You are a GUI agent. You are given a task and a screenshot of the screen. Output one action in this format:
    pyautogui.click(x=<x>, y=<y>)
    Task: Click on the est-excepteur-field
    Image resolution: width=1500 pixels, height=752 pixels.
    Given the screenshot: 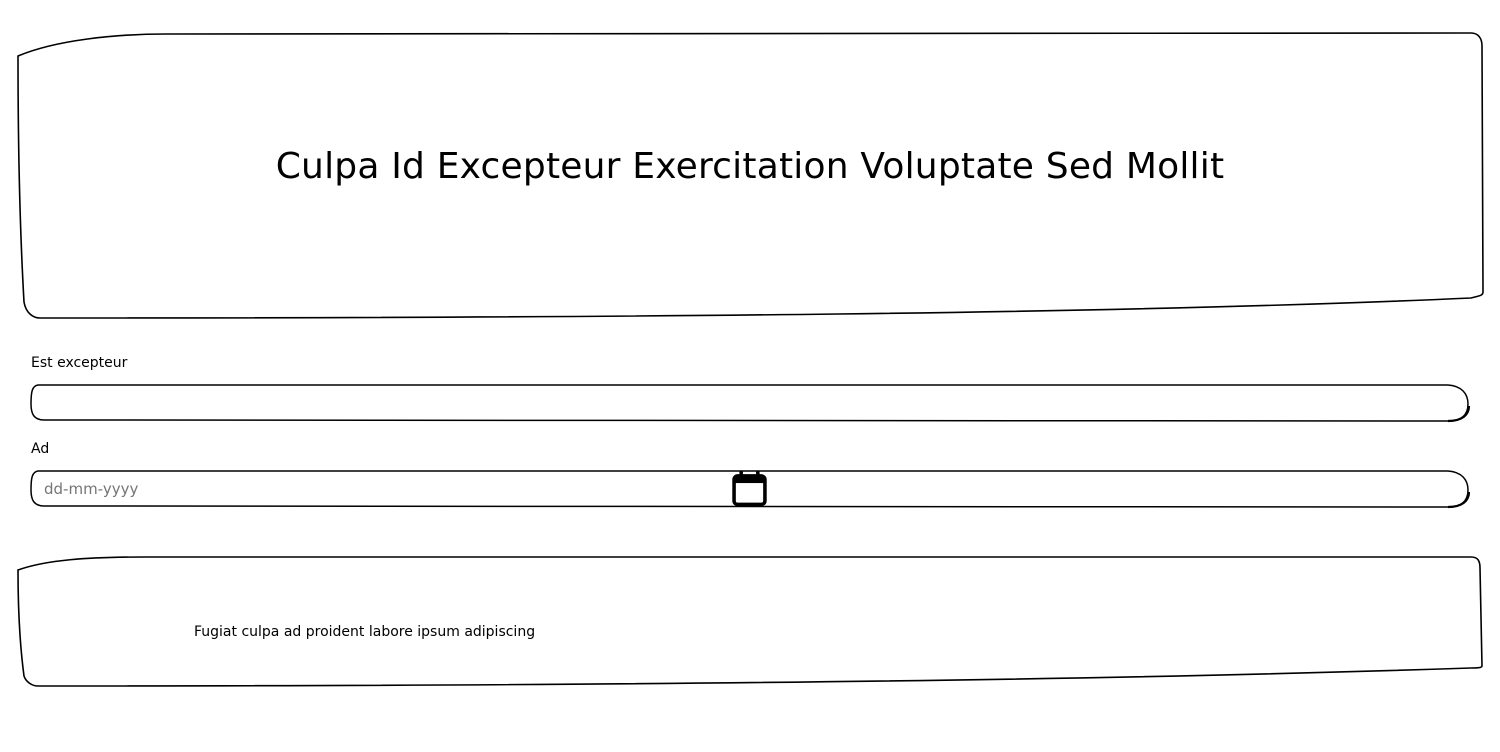 What is the action you would take?
    pyautogui.click(x=750, y=403)
    